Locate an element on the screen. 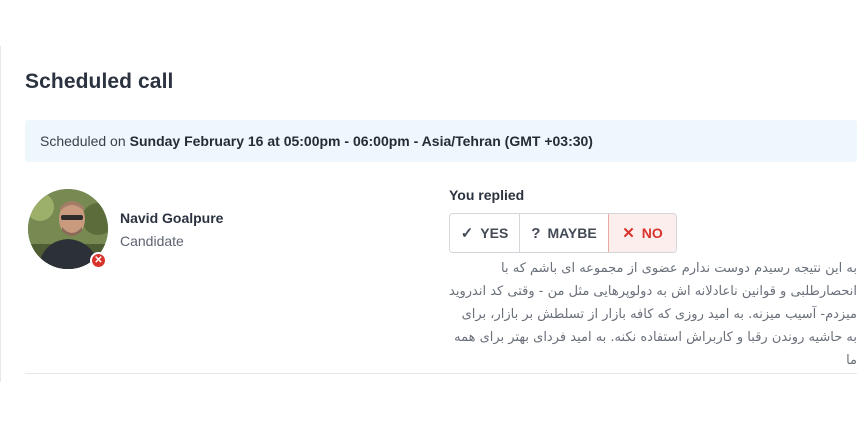 This screenshot has width=865, height=440. no-button: ✕ NO is located at coordinates (642, 233).